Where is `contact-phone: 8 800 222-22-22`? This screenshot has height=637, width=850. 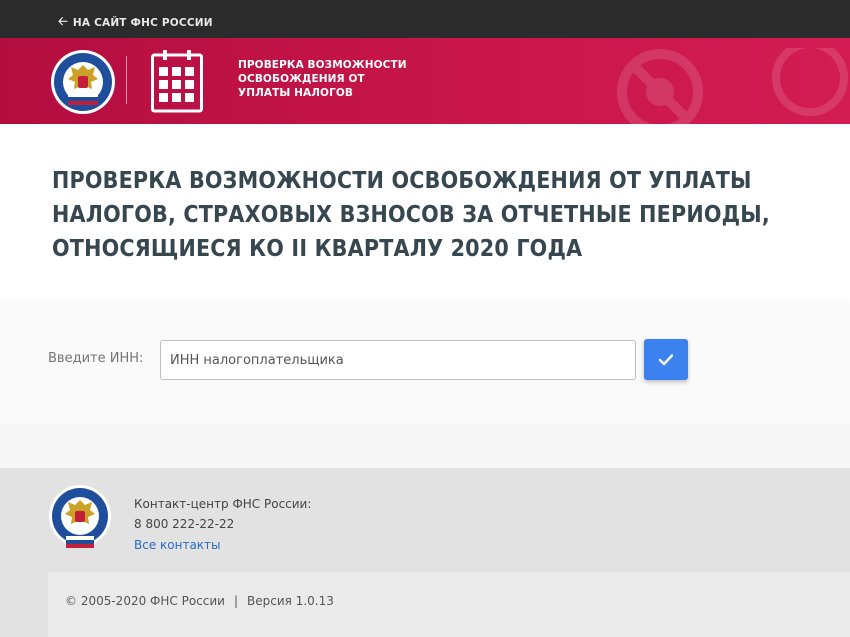
contact-phone: 8 800 222-22-22 is located at coordinates (184, 524).